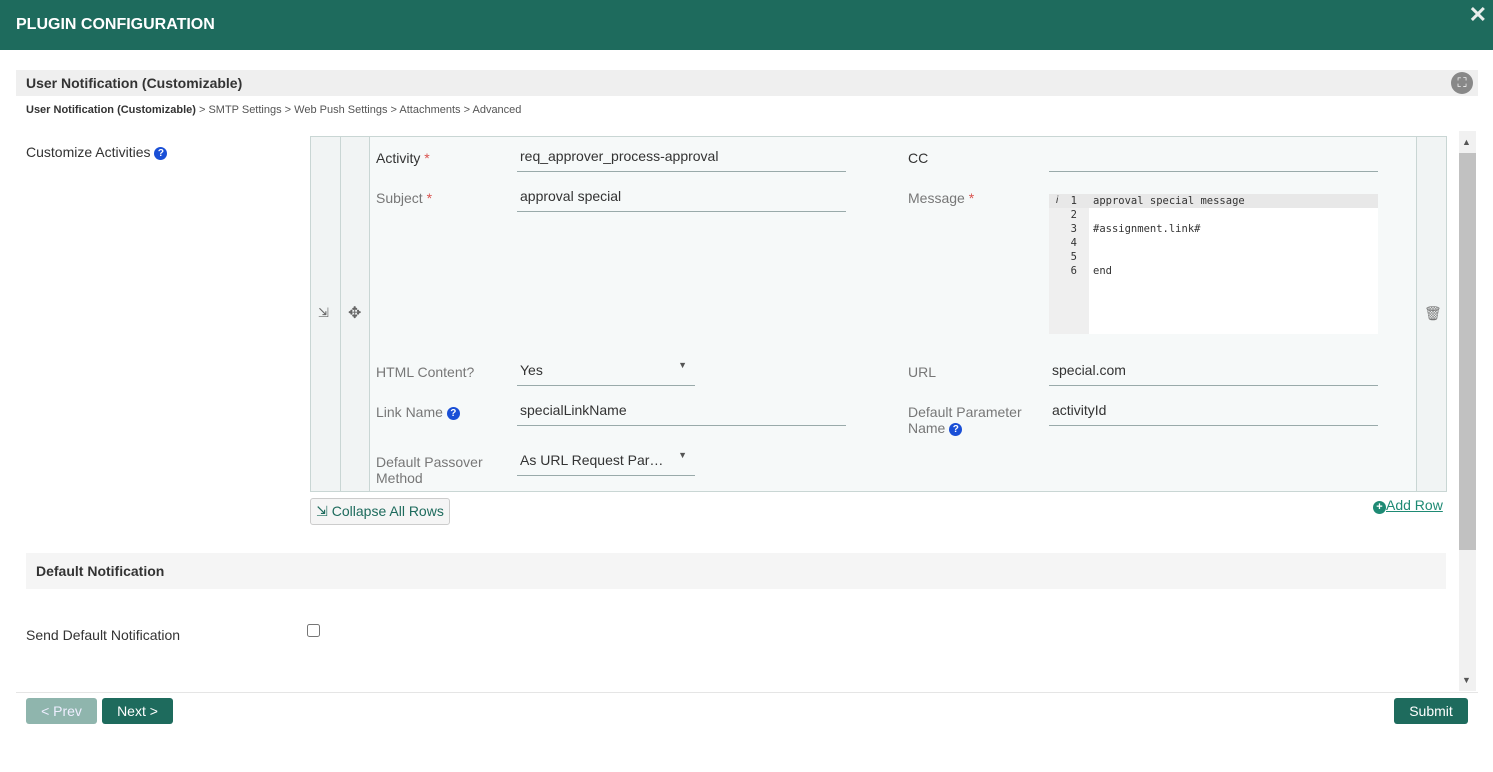 This screenshot has height=772, width=1493. What do you see at coordinates (681, 157) in the screenshot?
I see `activity-input: req_approver_process-approval` at bounding box center [681, 157].